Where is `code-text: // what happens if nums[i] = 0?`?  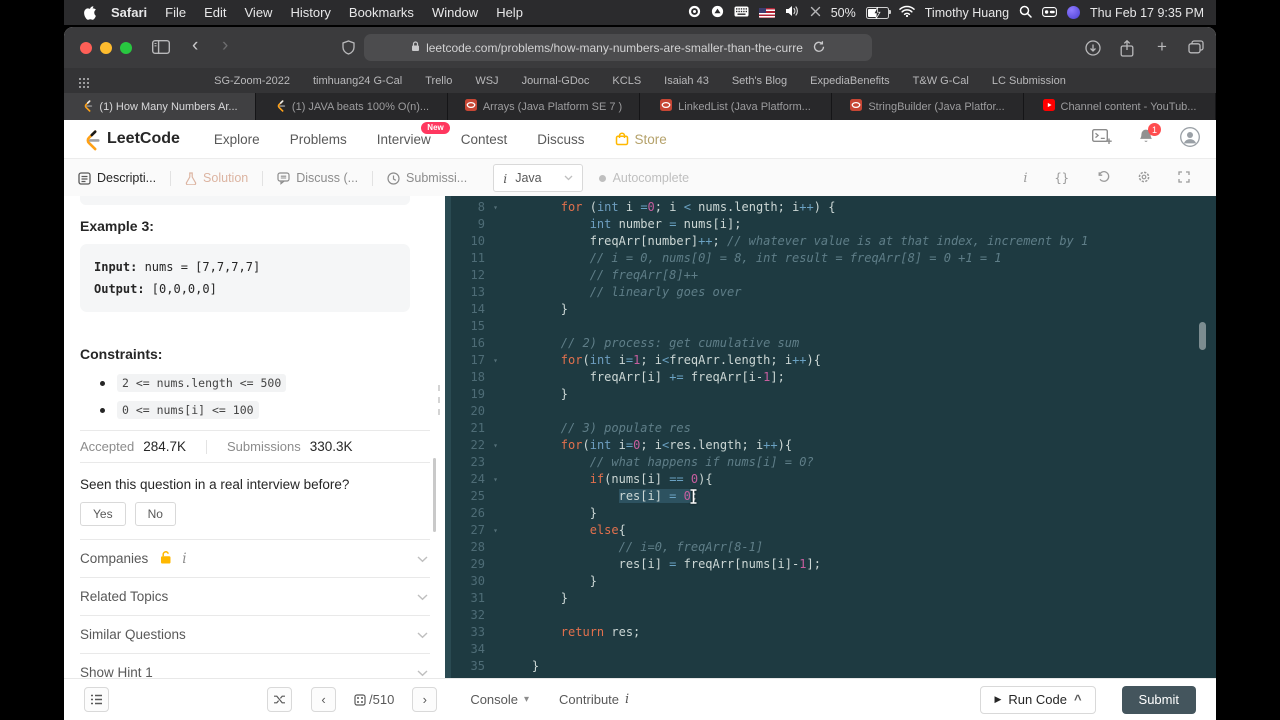
code-text: // what happens if nums[i] = 0? is located at coordinates (701, 462).